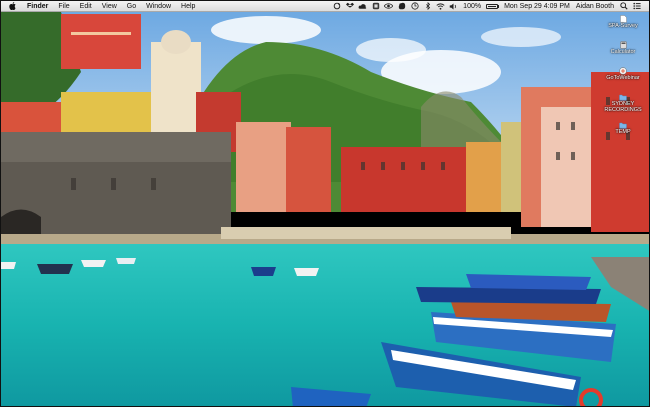 This screenshot has height=407, width=650. Describe the element at coordinates (37, 6) in the screenshot. I see `app-menu-finder: Finder` at that location.